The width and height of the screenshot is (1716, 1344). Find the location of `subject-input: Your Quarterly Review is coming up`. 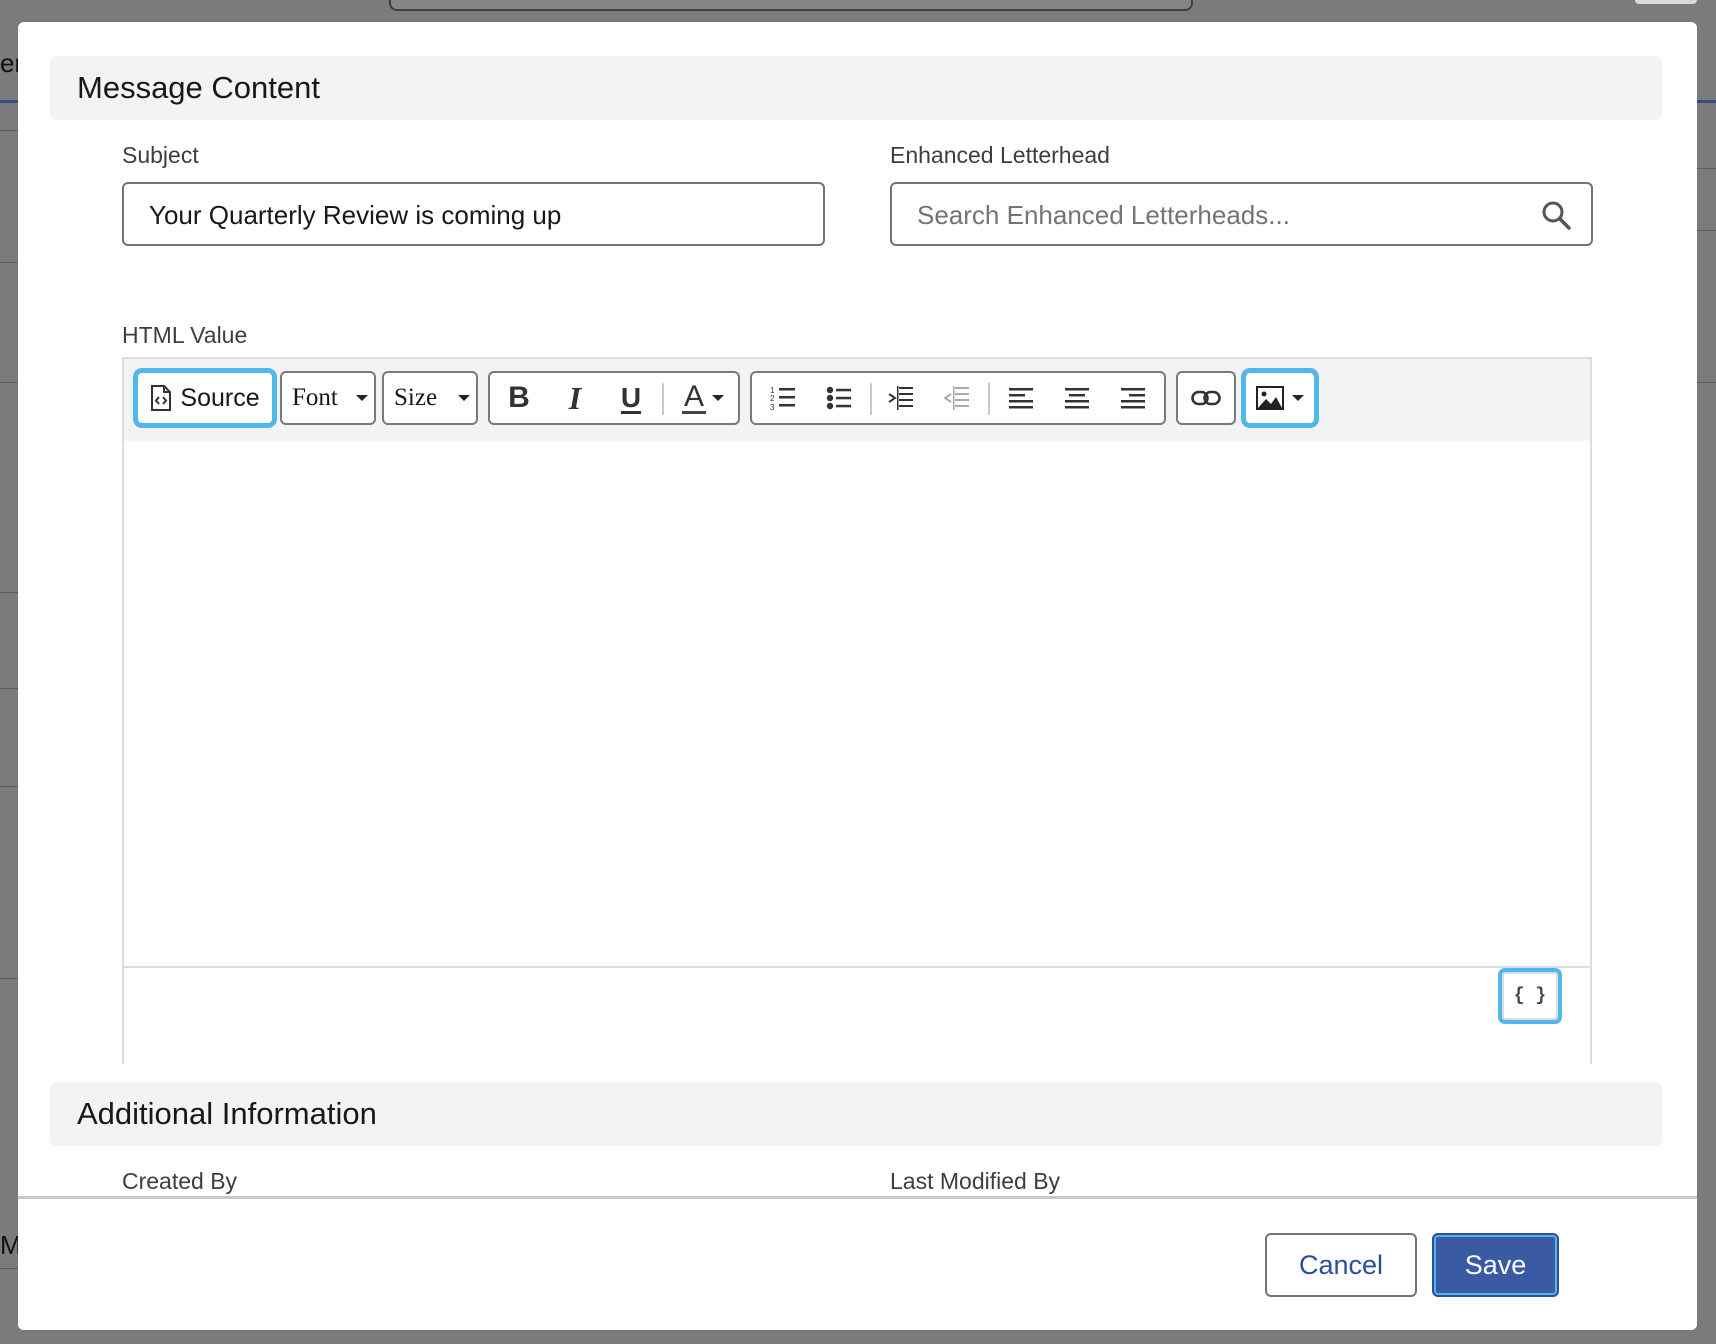

subject-input: Your Quarterly Review is coming up is located at coordinates (473, 214).